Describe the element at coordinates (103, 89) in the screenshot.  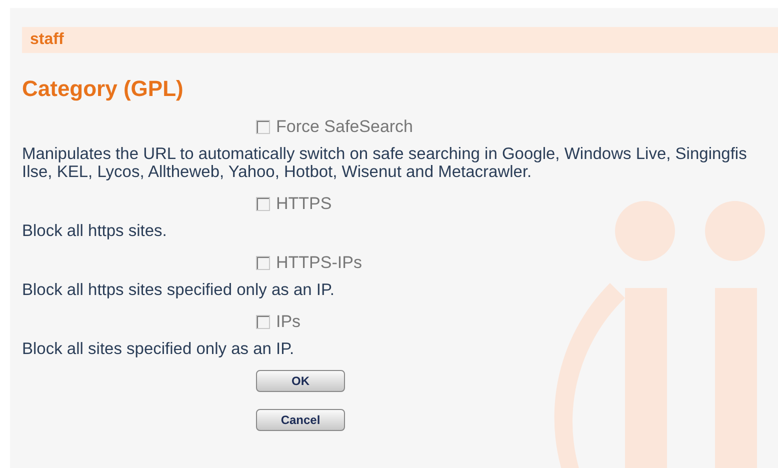
I see `page-title: Category (GPL)` at that location.